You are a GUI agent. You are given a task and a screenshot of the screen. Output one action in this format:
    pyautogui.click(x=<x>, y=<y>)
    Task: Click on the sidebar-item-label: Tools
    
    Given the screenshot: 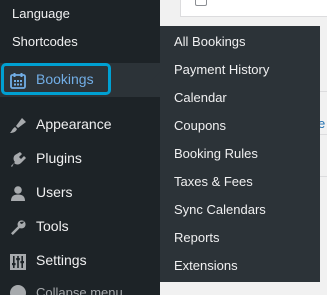 What is the action you would take?
    pyautogui.click(x=52, y=226)
    